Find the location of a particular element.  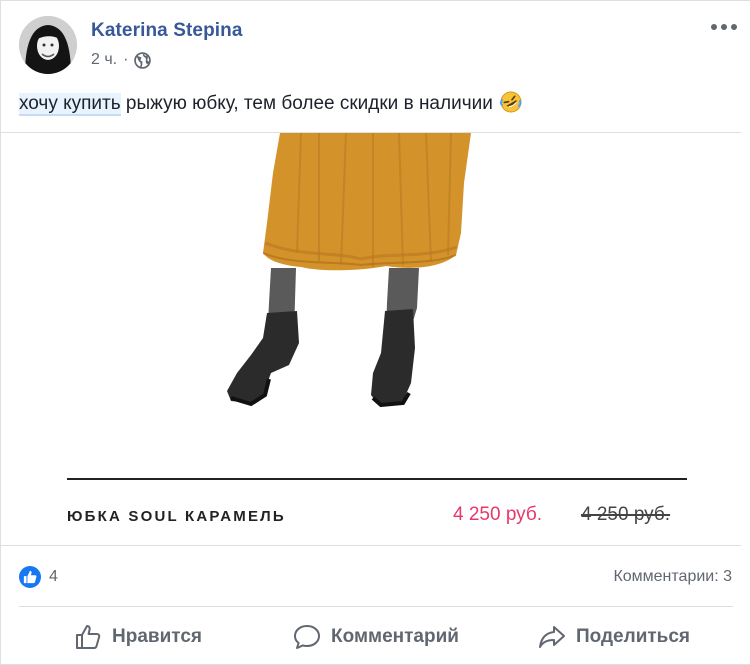

rolling-on-floor-laughing-emoji-icon is located at coordinates (511, 102).